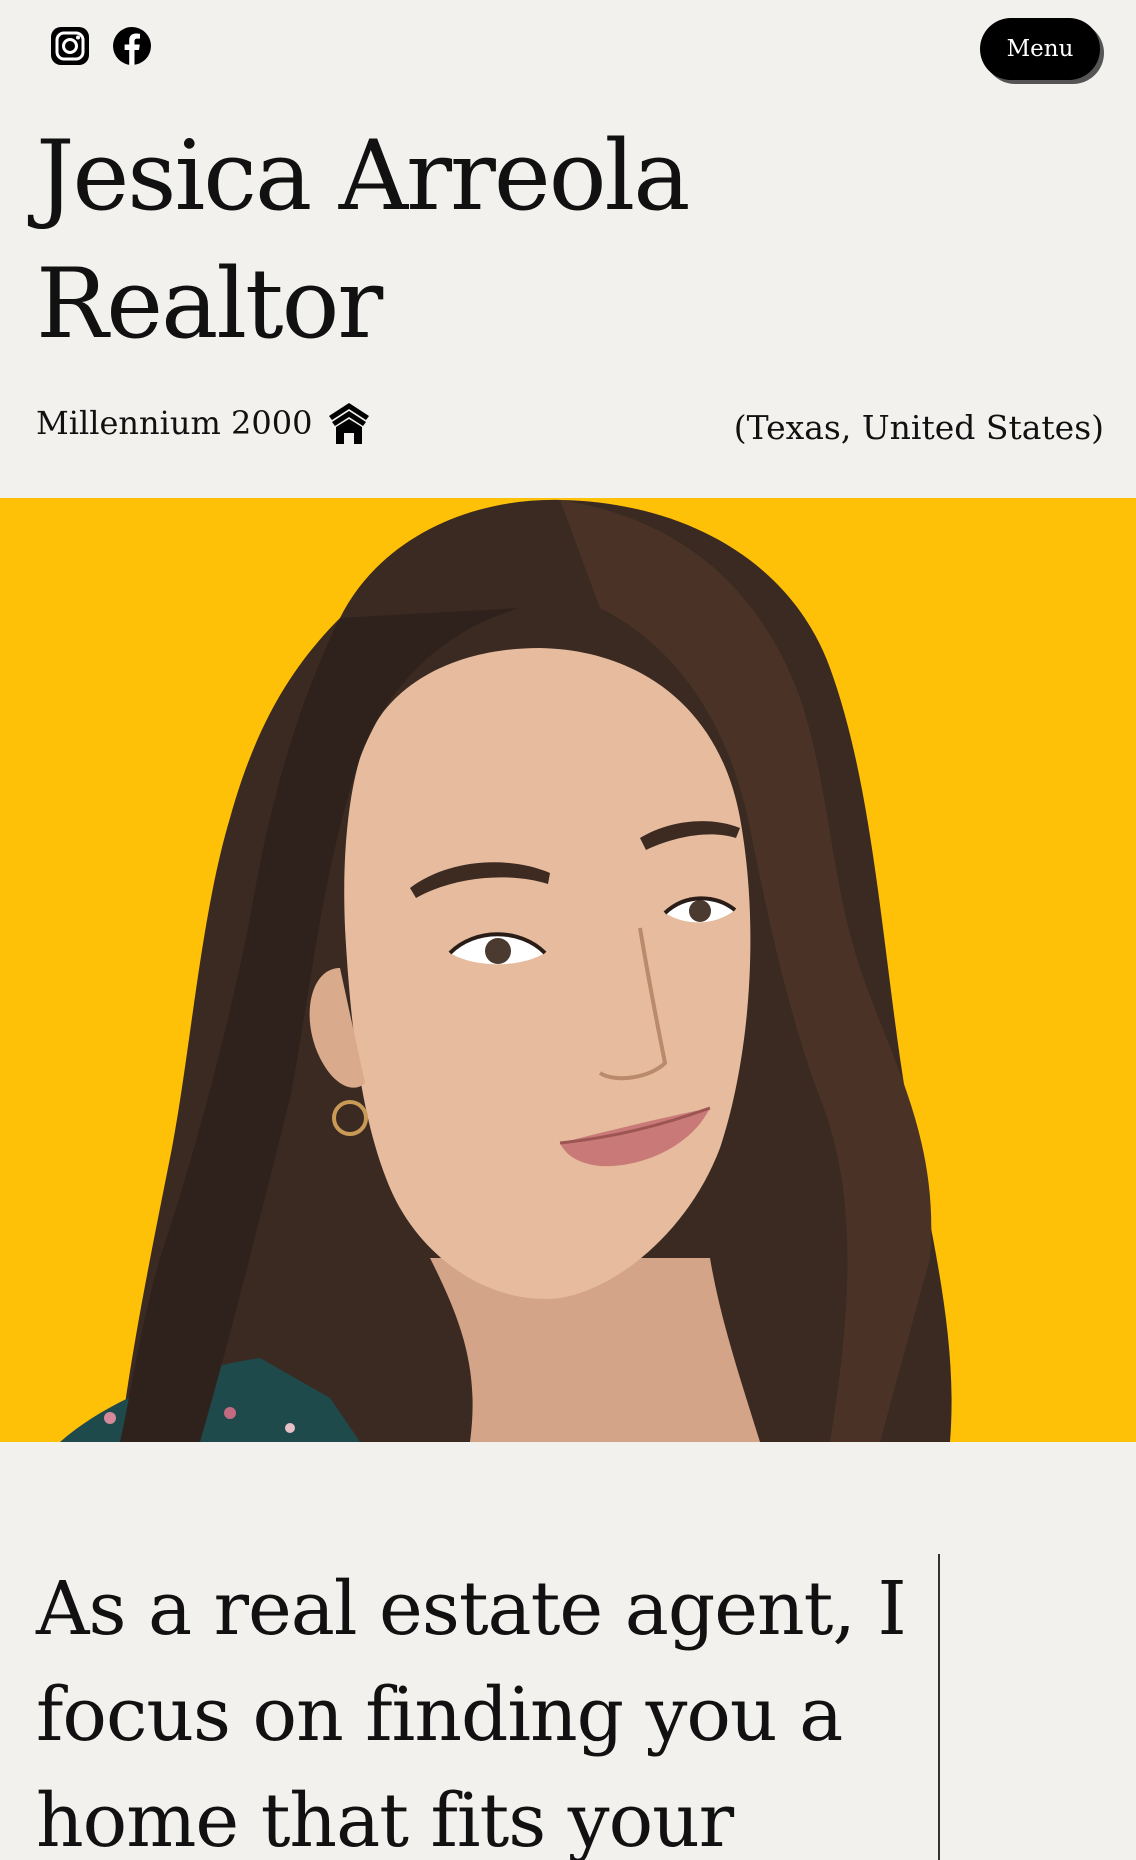 This screenshot has width=1136, height=1860. I want to click on instagram-icon, so click(70, 46).